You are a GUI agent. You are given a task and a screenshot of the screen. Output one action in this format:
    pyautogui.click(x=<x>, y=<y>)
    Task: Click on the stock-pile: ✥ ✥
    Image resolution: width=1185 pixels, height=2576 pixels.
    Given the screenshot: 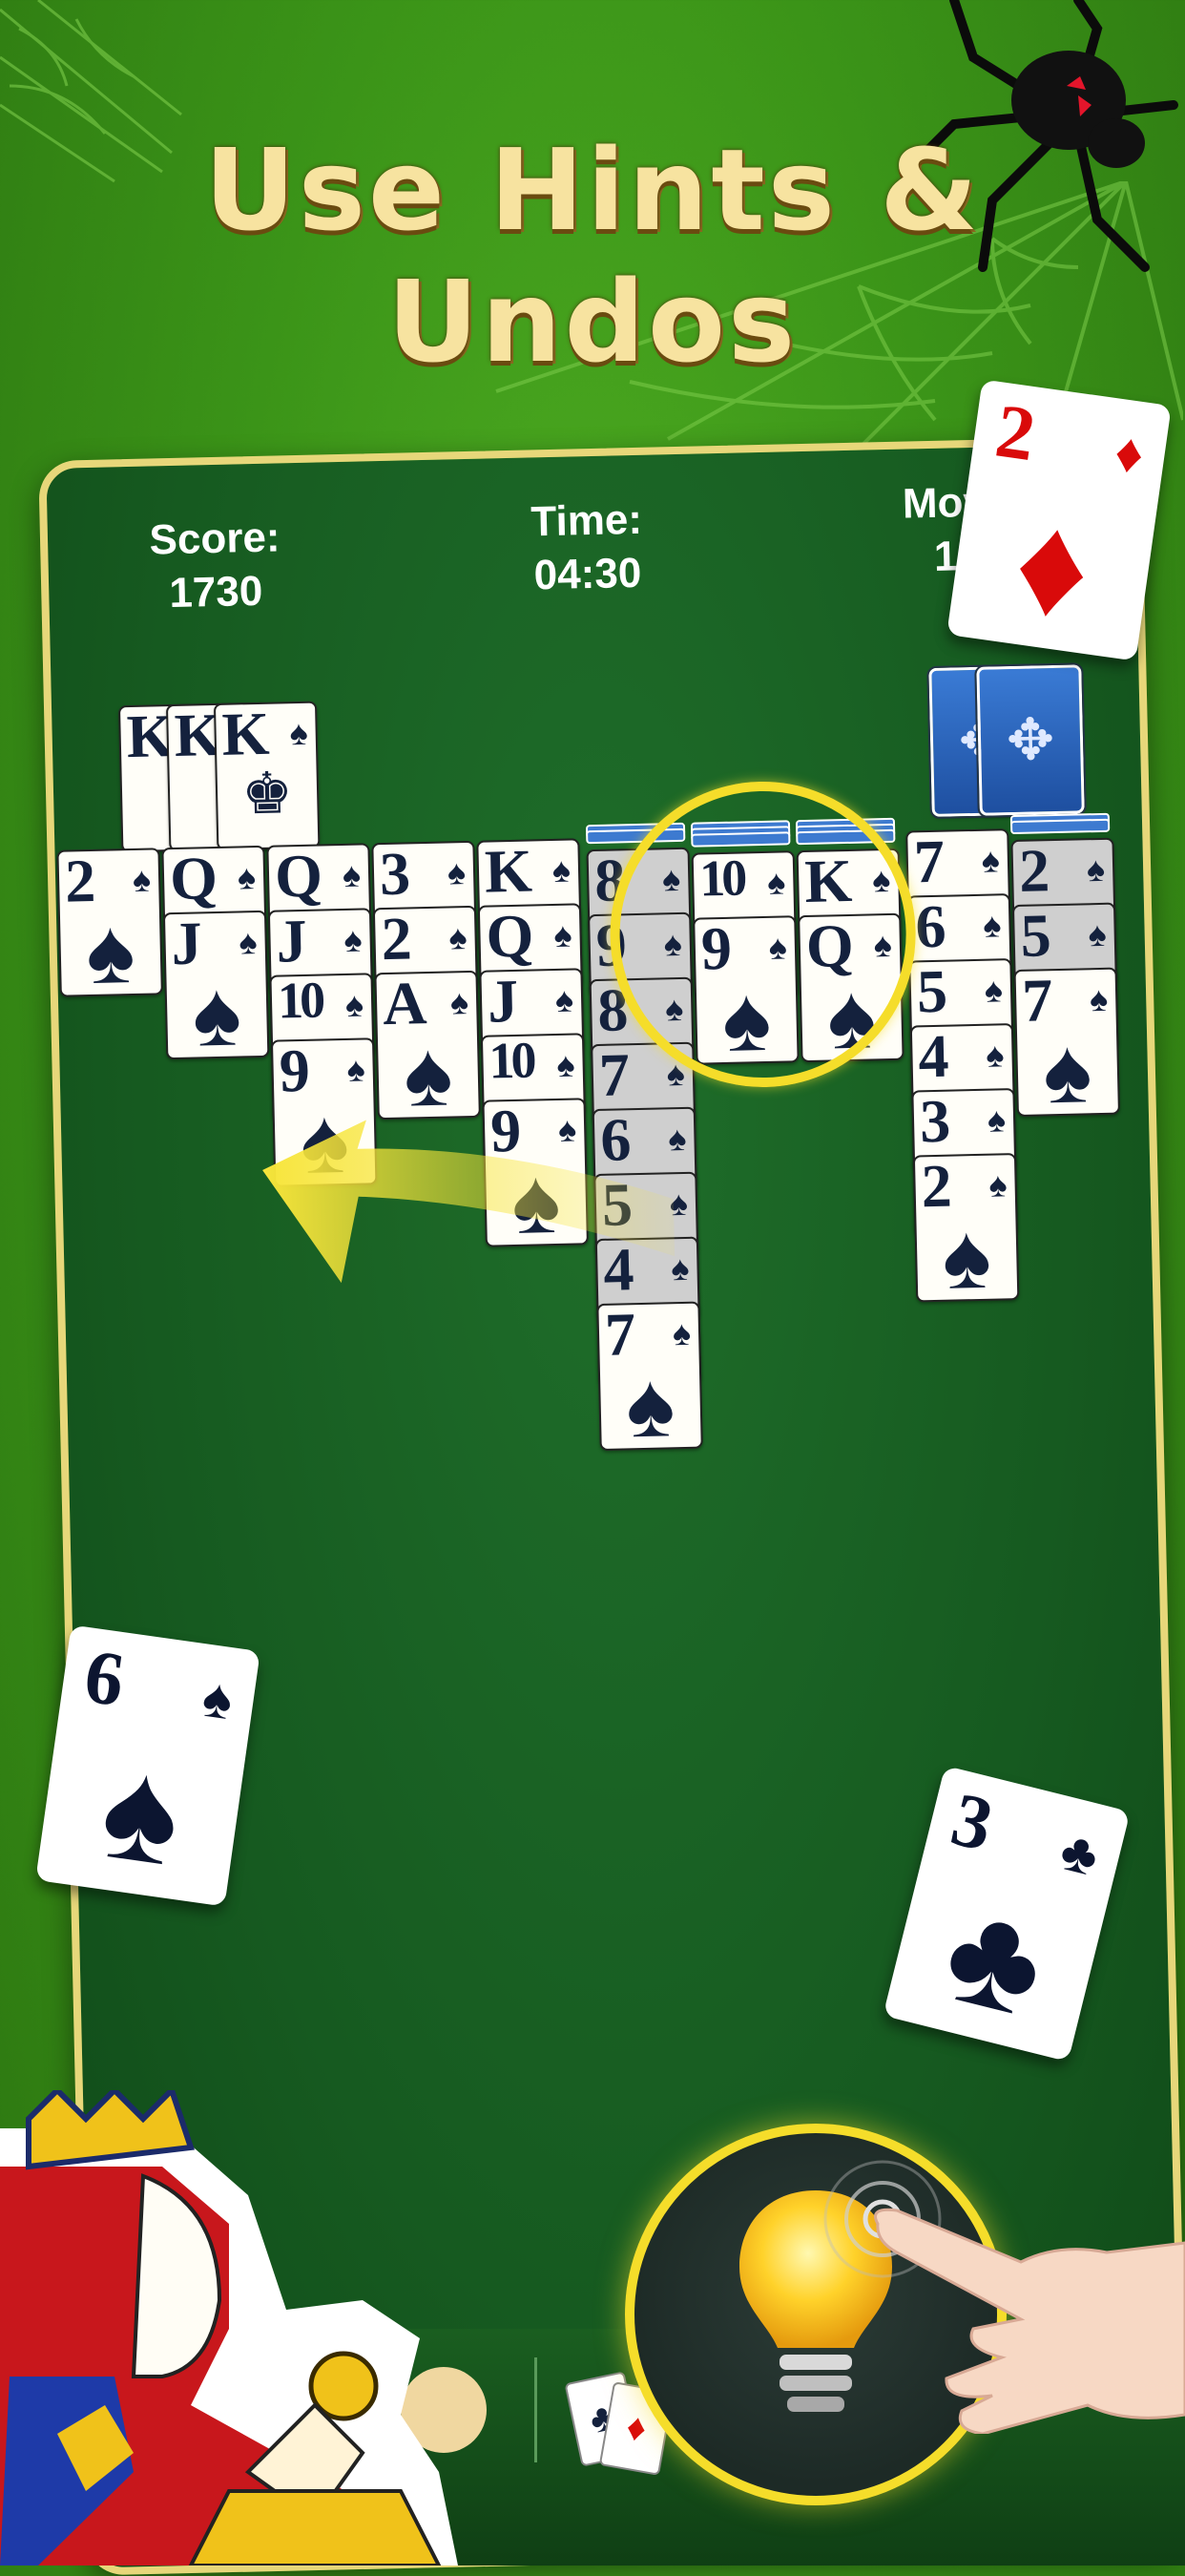 What is the action you would take?
    pyautogui.click(x=1010, y=741)
    